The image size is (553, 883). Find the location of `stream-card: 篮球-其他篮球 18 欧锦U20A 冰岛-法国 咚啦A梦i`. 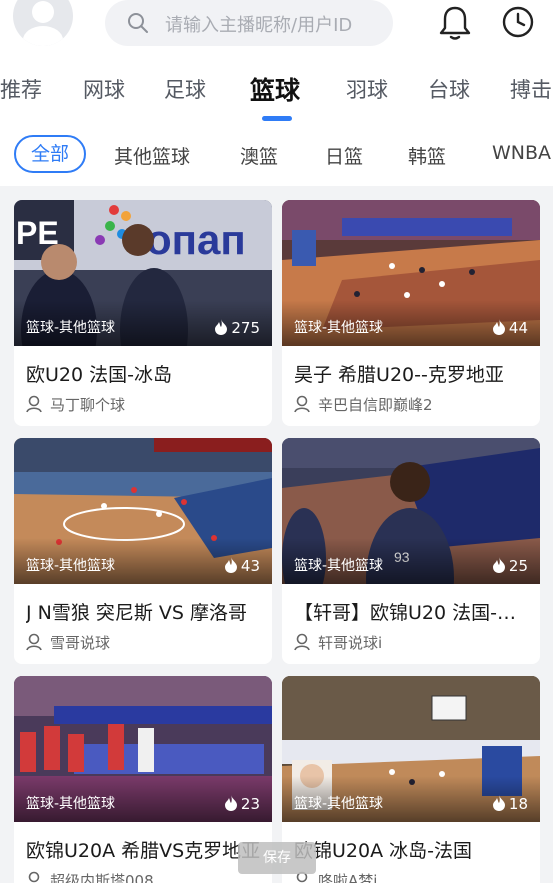

stream-card: 篮球-其他篮球 18 欧锦U20A 冰岛-法国 咚啦A梦i is located at coordinates (411, 779).